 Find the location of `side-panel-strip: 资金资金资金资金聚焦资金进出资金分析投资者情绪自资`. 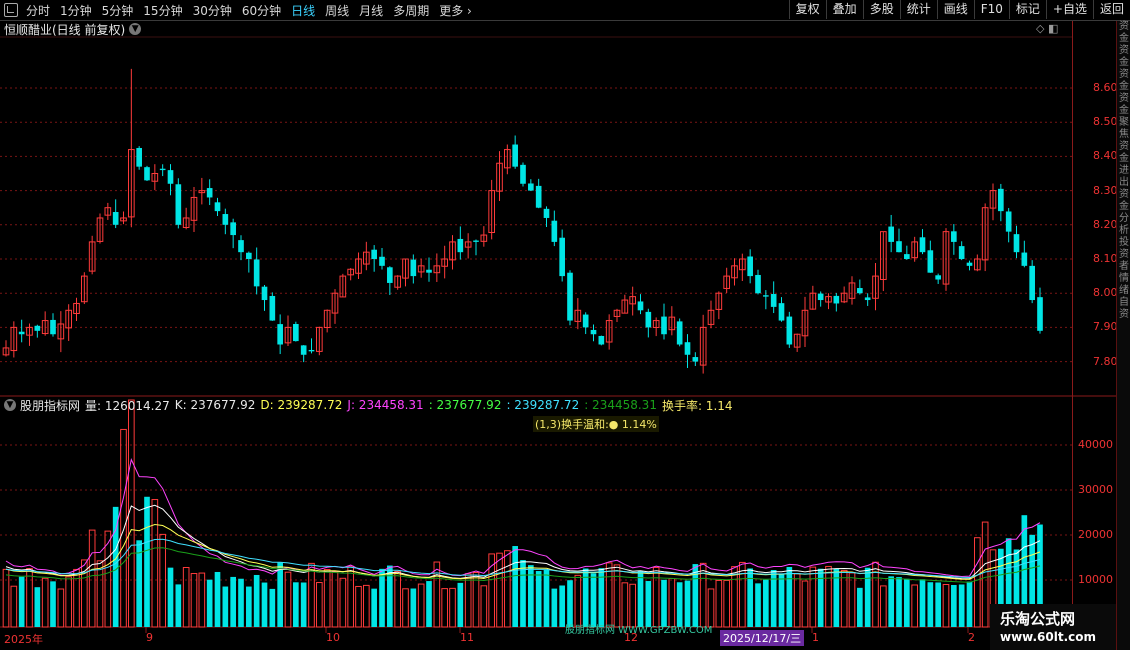

side-panel-strip: 资金资金资金资金聚焦资金进出资金分析投资者情绪自资 is located at coordinates (1123, 335).